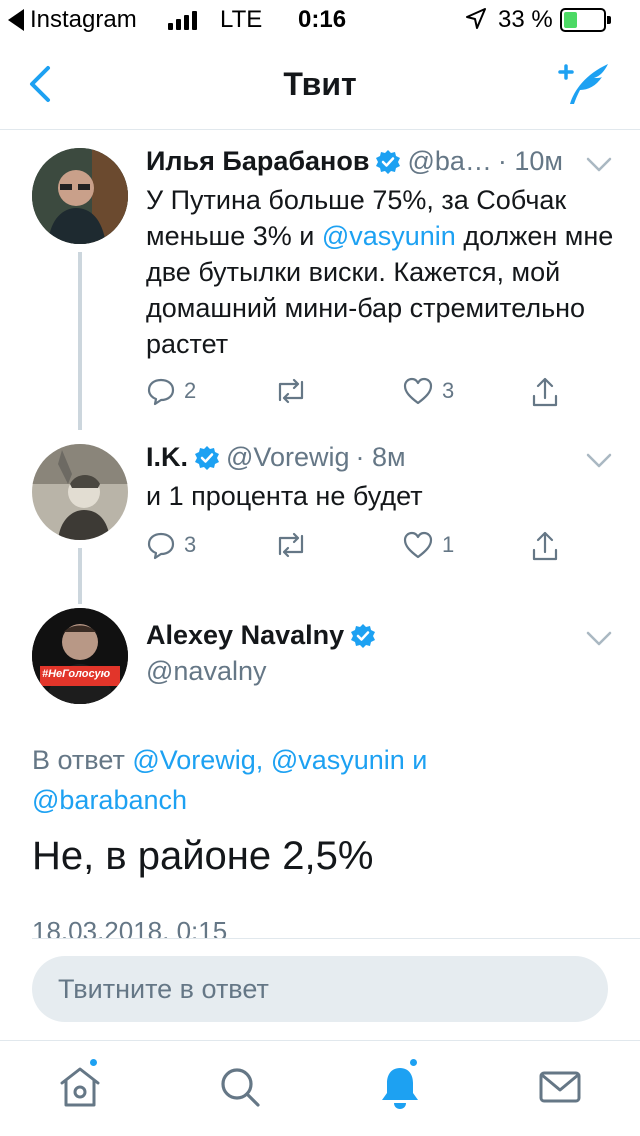 This screenshot has height=1136, width=640. I want to click on tweet-handle-row: @navalny, so click(206, 671).